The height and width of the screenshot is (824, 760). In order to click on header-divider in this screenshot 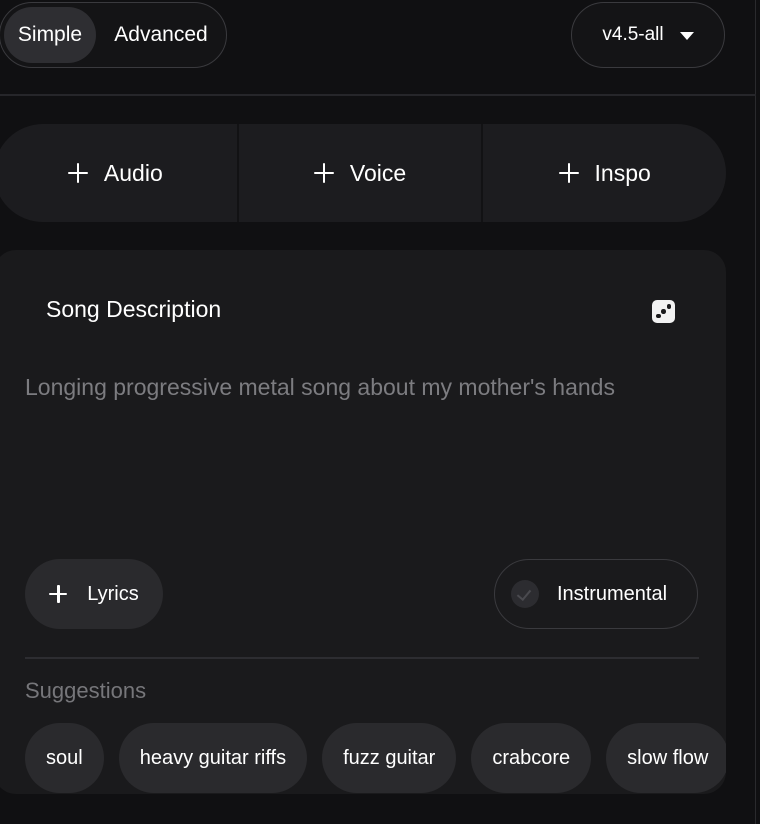, I will do `click(378, 95)`.